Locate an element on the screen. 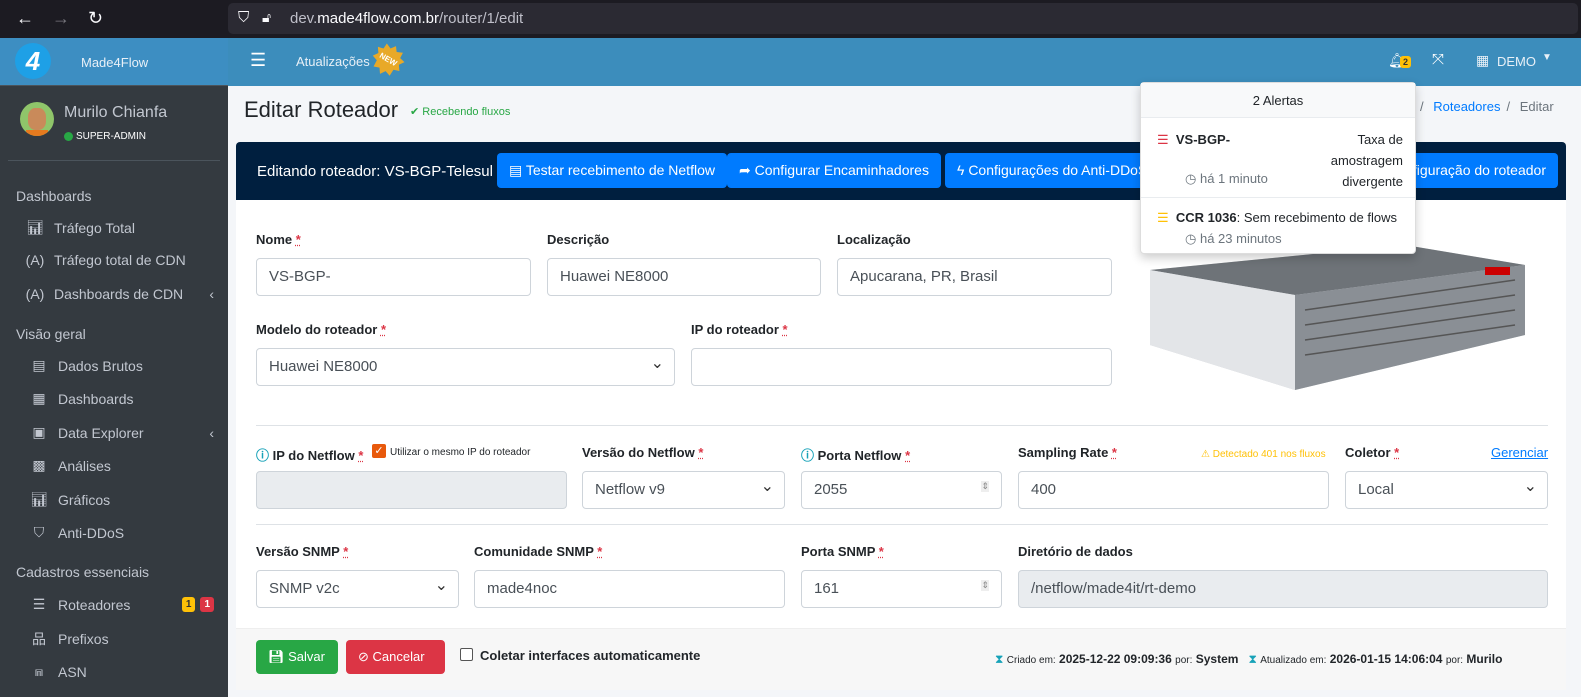  sidebar-item-label: Gráficos is located at coordinates (84, 499).